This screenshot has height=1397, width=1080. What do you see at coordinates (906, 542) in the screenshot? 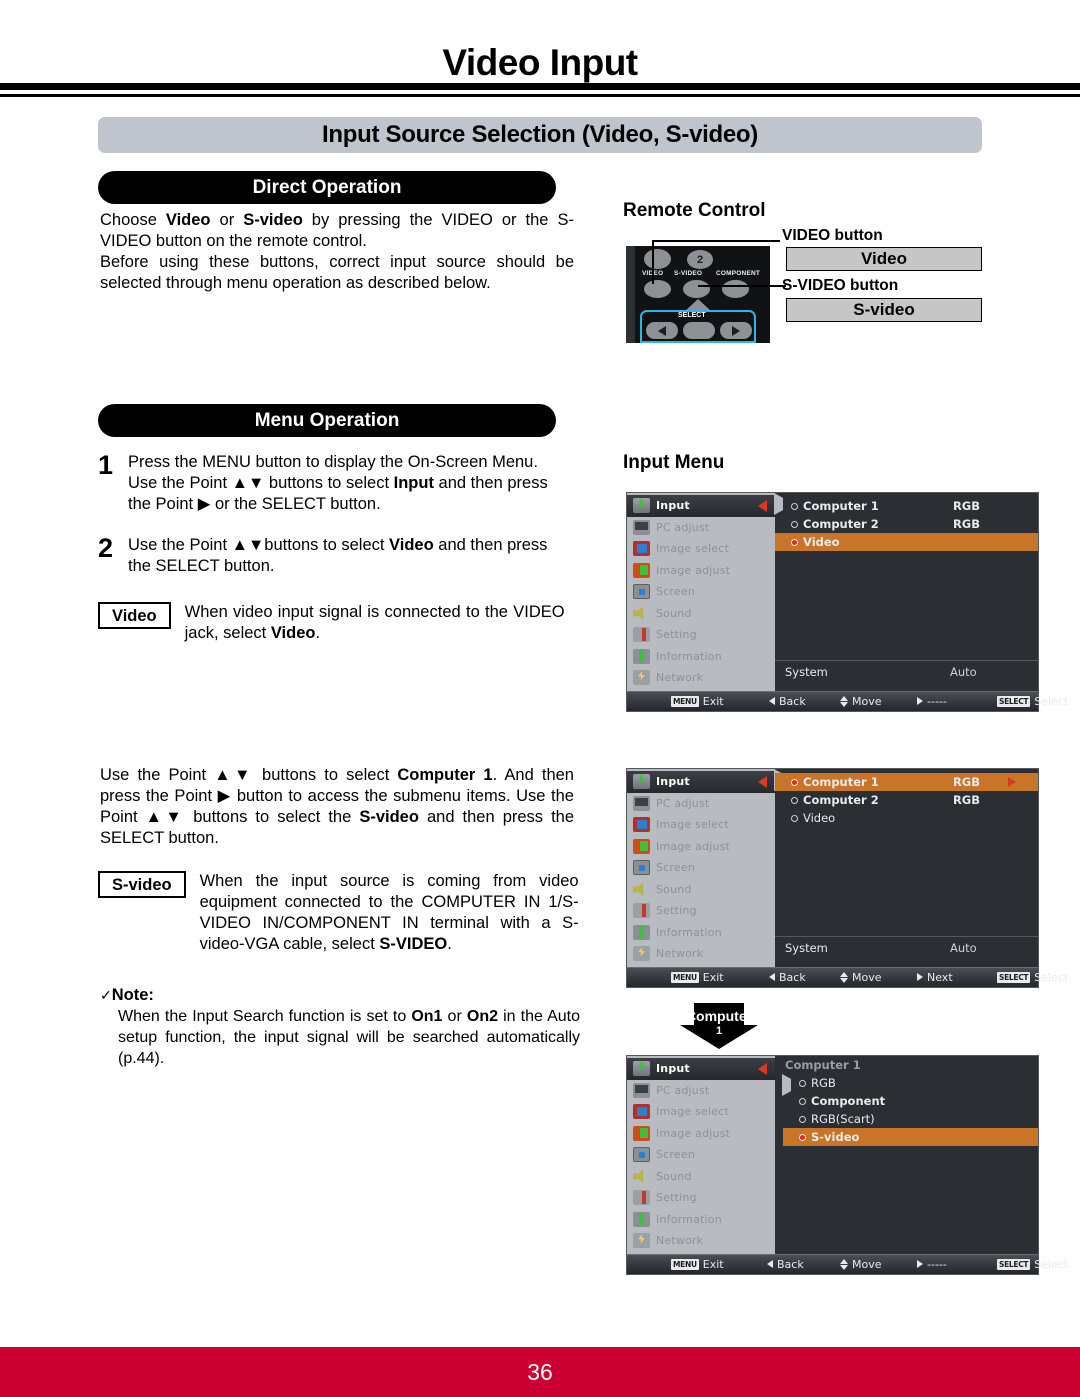
I see `osd1-item-video: Video` at bounding box center [906, 542].